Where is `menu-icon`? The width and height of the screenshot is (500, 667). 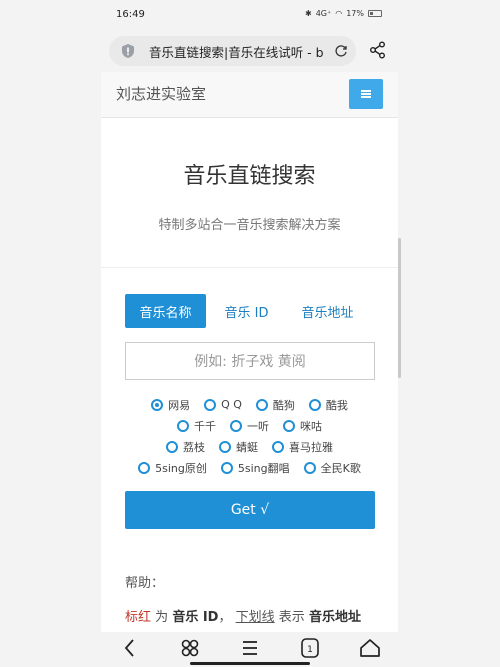 menu-icon is located at coordinates (250, 648).